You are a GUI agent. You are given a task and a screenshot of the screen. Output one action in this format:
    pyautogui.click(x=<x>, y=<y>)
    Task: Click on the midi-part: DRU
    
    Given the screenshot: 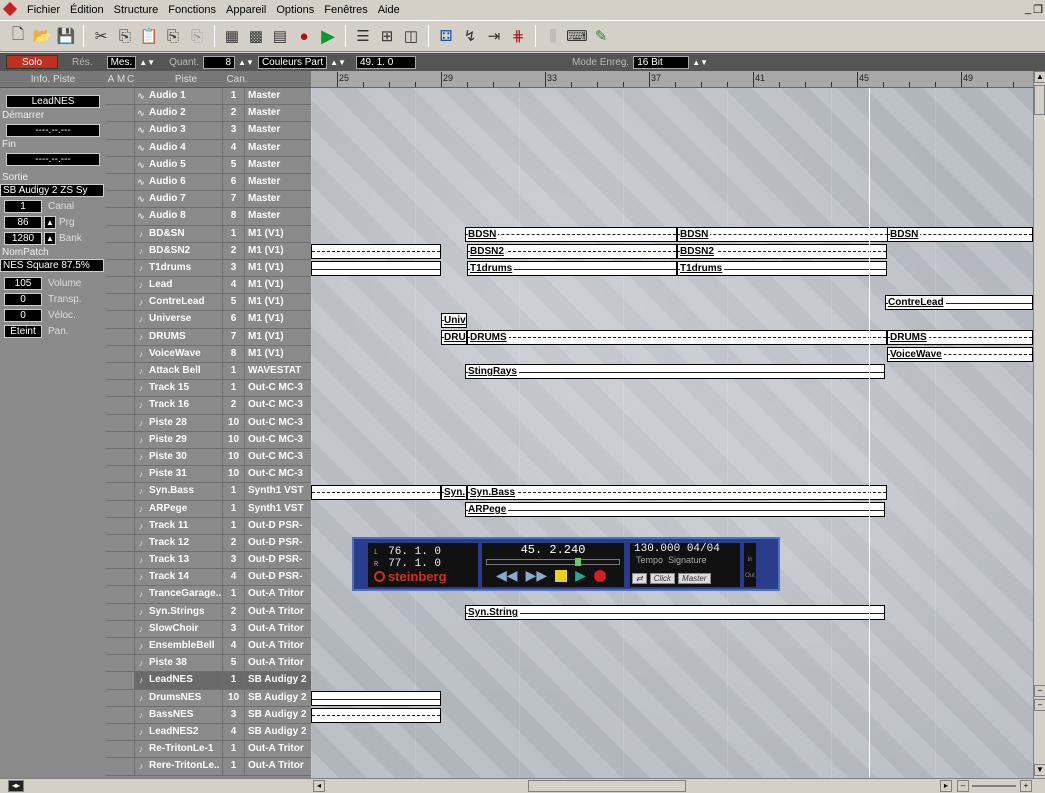 What is the action you would take?
    pyautogui.click(x=454, y=337)
    